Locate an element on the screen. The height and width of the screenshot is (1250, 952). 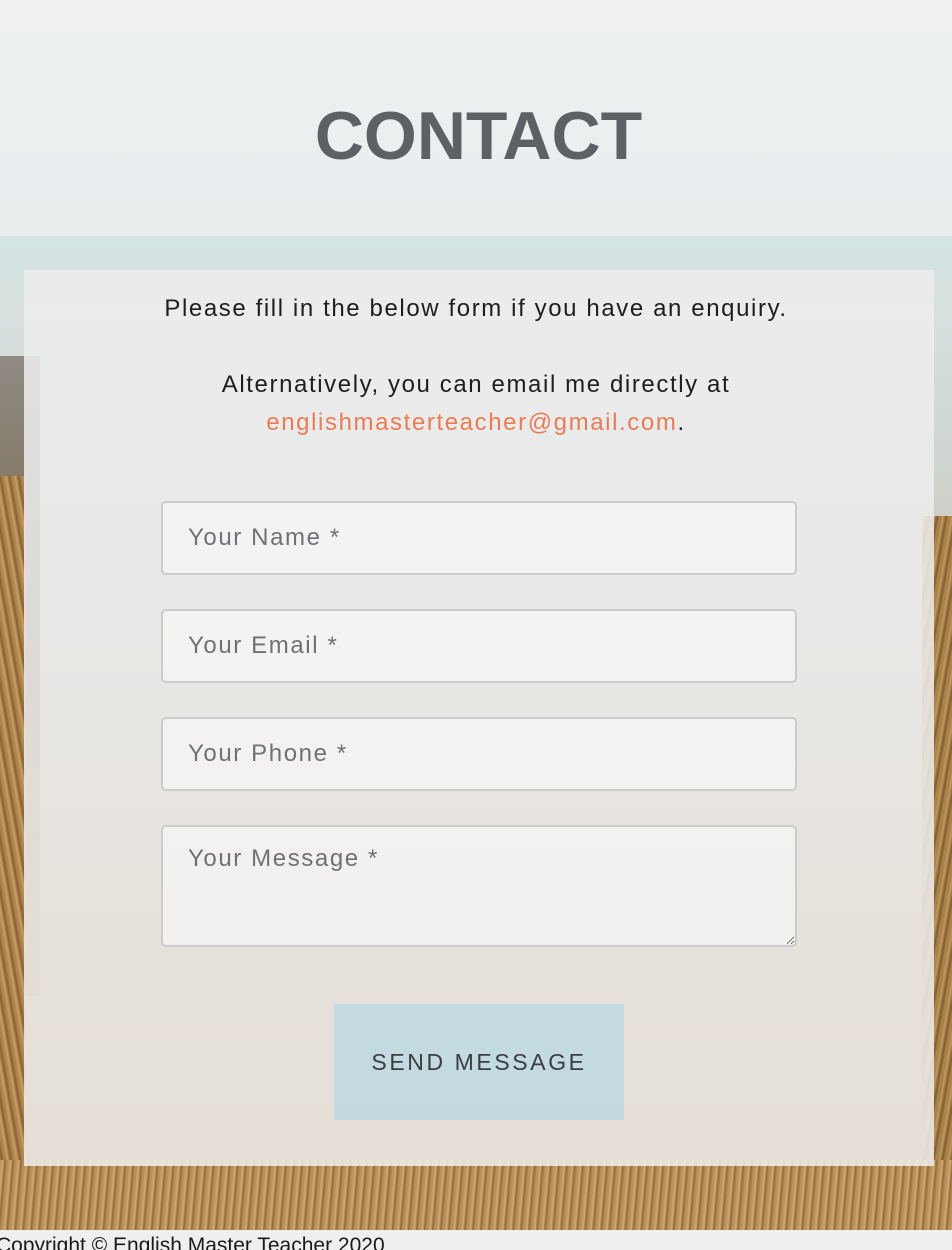
intro-email-line: englishmasterteacher@gmail.com. is located at coordinates (476, 423).